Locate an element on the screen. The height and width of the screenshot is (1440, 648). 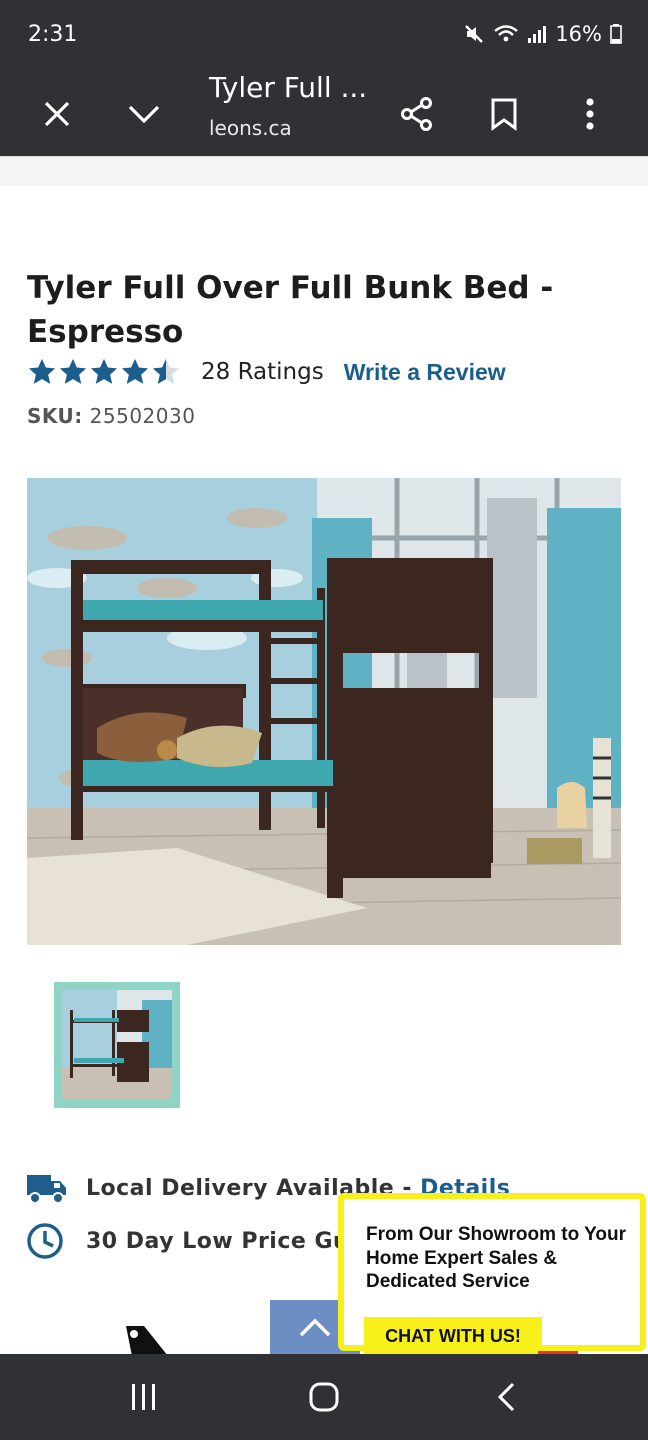
home-icon is located at coordinates (324, 1397).